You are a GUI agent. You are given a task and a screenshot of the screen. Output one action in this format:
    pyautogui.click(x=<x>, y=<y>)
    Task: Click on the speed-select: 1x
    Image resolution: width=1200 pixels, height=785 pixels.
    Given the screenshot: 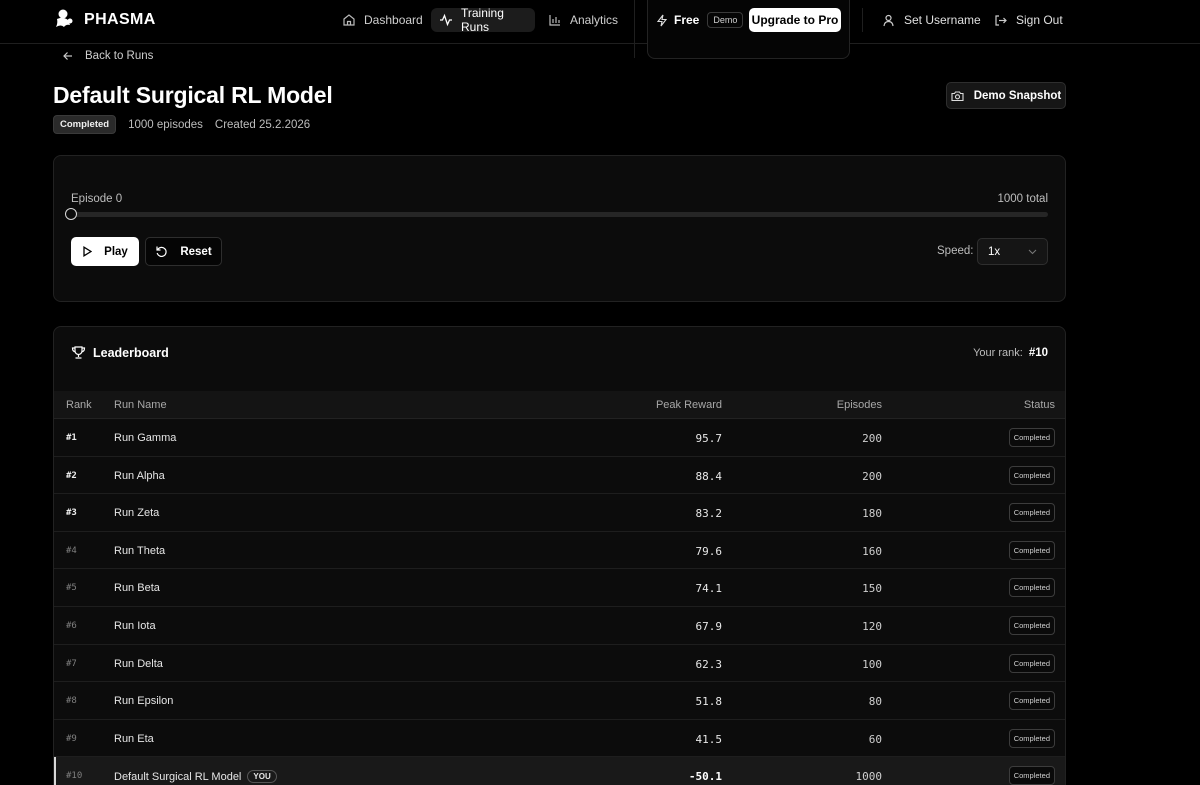 What is the action you would take?
    pyautogui.click(x=1012, y=251)
    